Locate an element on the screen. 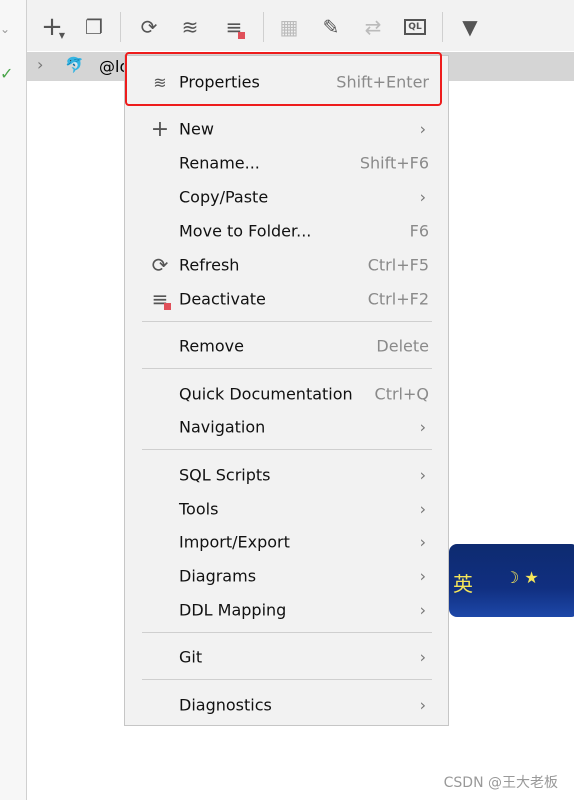 This screenshot has width=574, height=800. menu-item-copy-paste: Copy/Paste › is located at coordinates (286, 197).